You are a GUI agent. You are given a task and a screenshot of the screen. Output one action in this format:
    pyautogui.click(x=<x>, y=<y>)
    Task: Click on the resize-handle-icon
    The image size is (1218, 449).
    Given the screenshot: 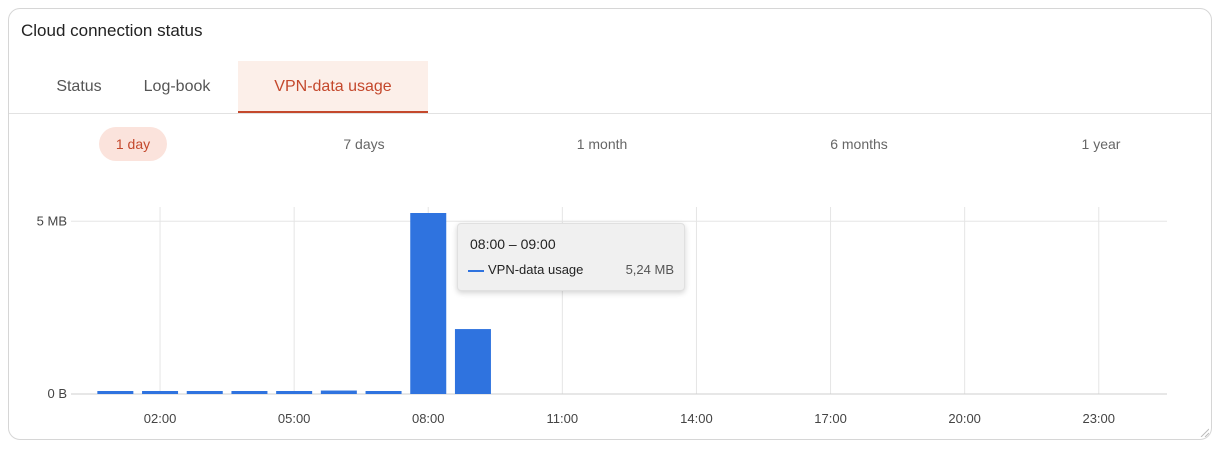 What is the action you would take?
    pyautogui.click(x=1204, y=432)
    